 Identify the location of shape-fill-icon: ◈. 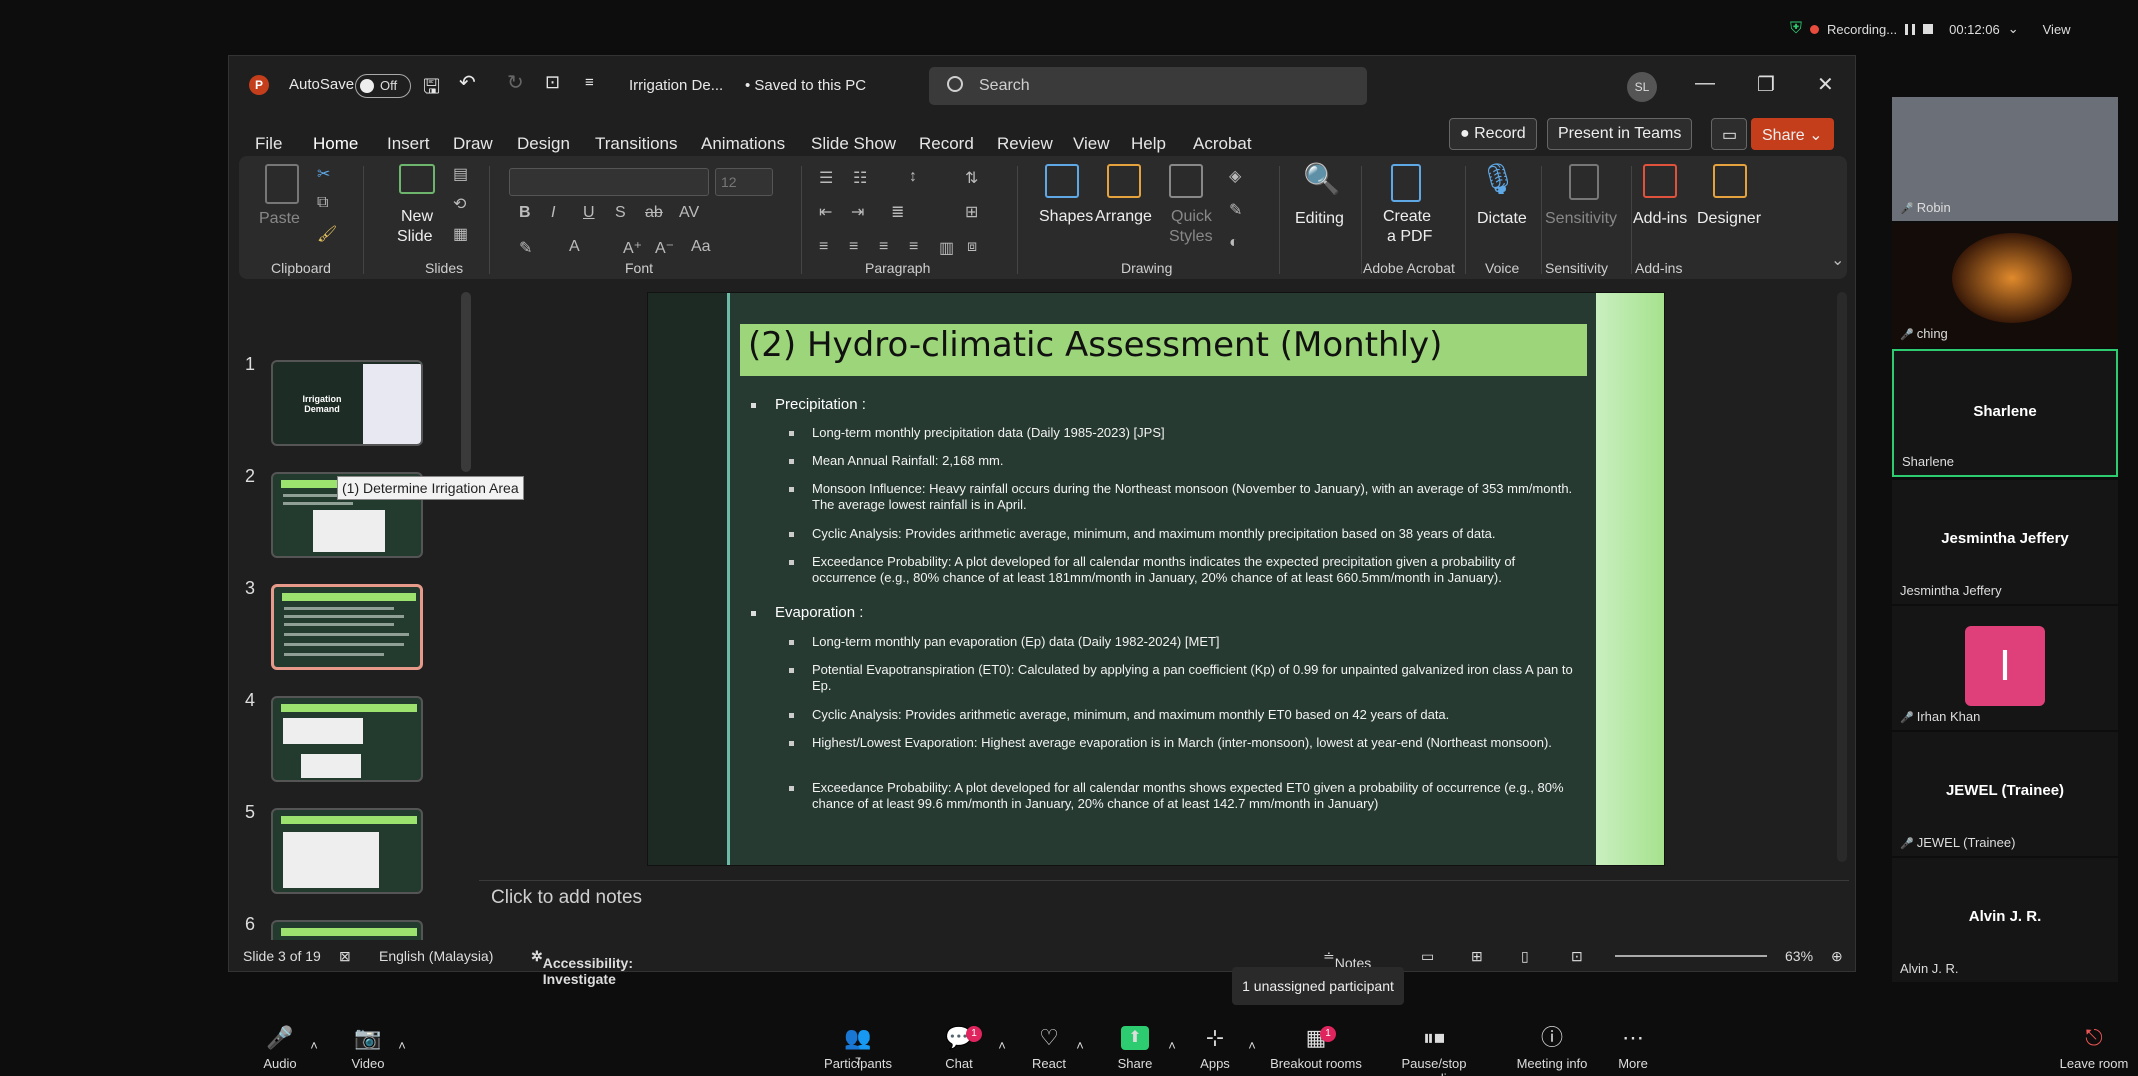
(1235, 176).